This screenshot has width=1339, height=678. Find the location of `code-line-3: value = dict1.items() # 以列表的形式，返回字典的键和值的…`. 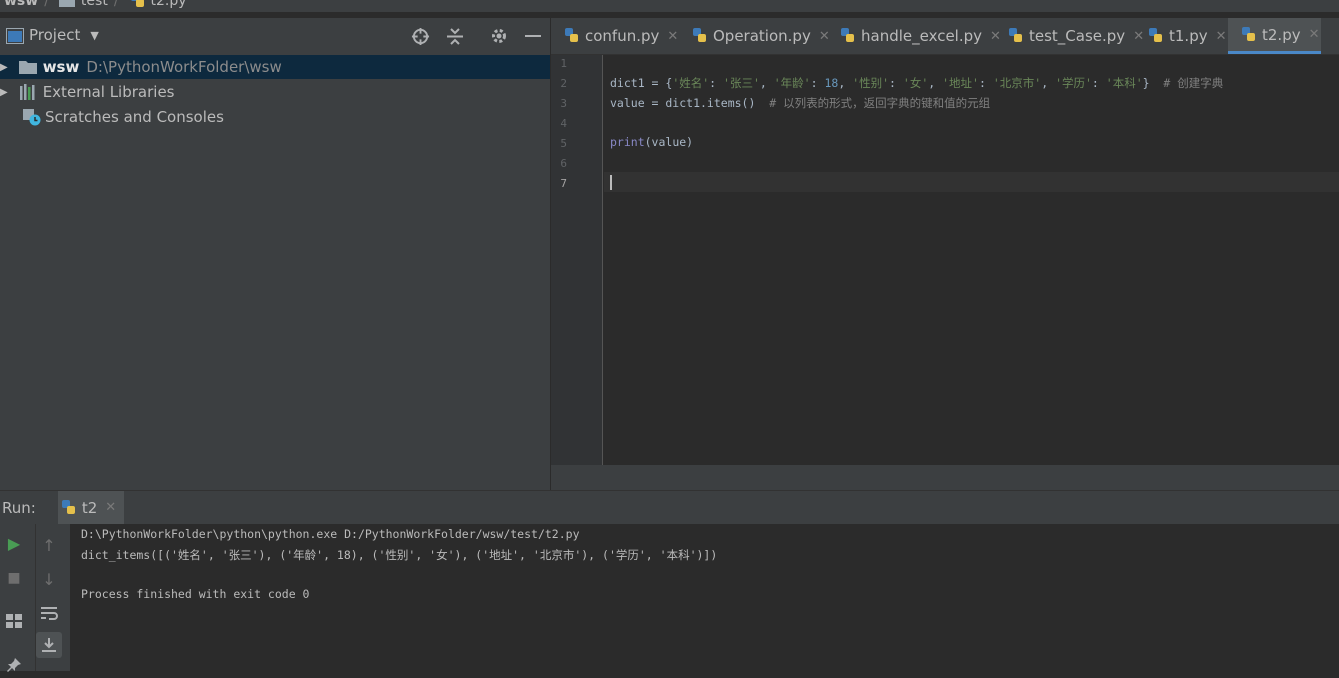

code-line-3: value = dict1.items() # 以列表的形式，返回字典的键和值的… is located at coordinates (800, 103).